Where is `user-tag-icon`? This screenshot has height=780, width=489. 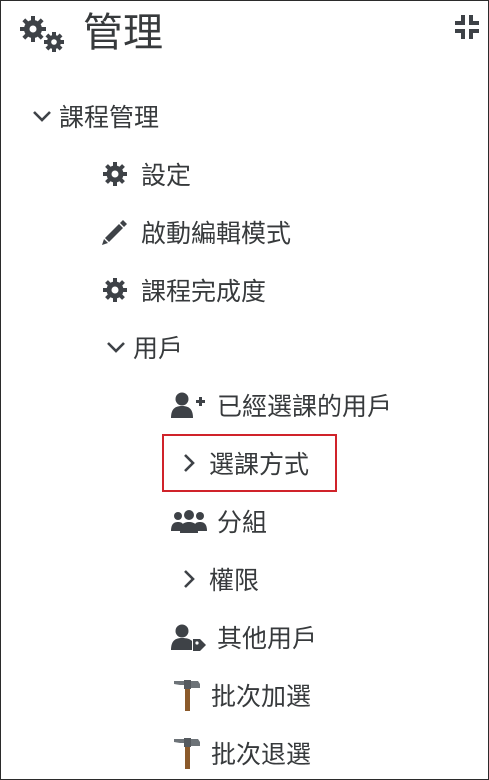
user-tag-icon is located at coordinates (188, 637).